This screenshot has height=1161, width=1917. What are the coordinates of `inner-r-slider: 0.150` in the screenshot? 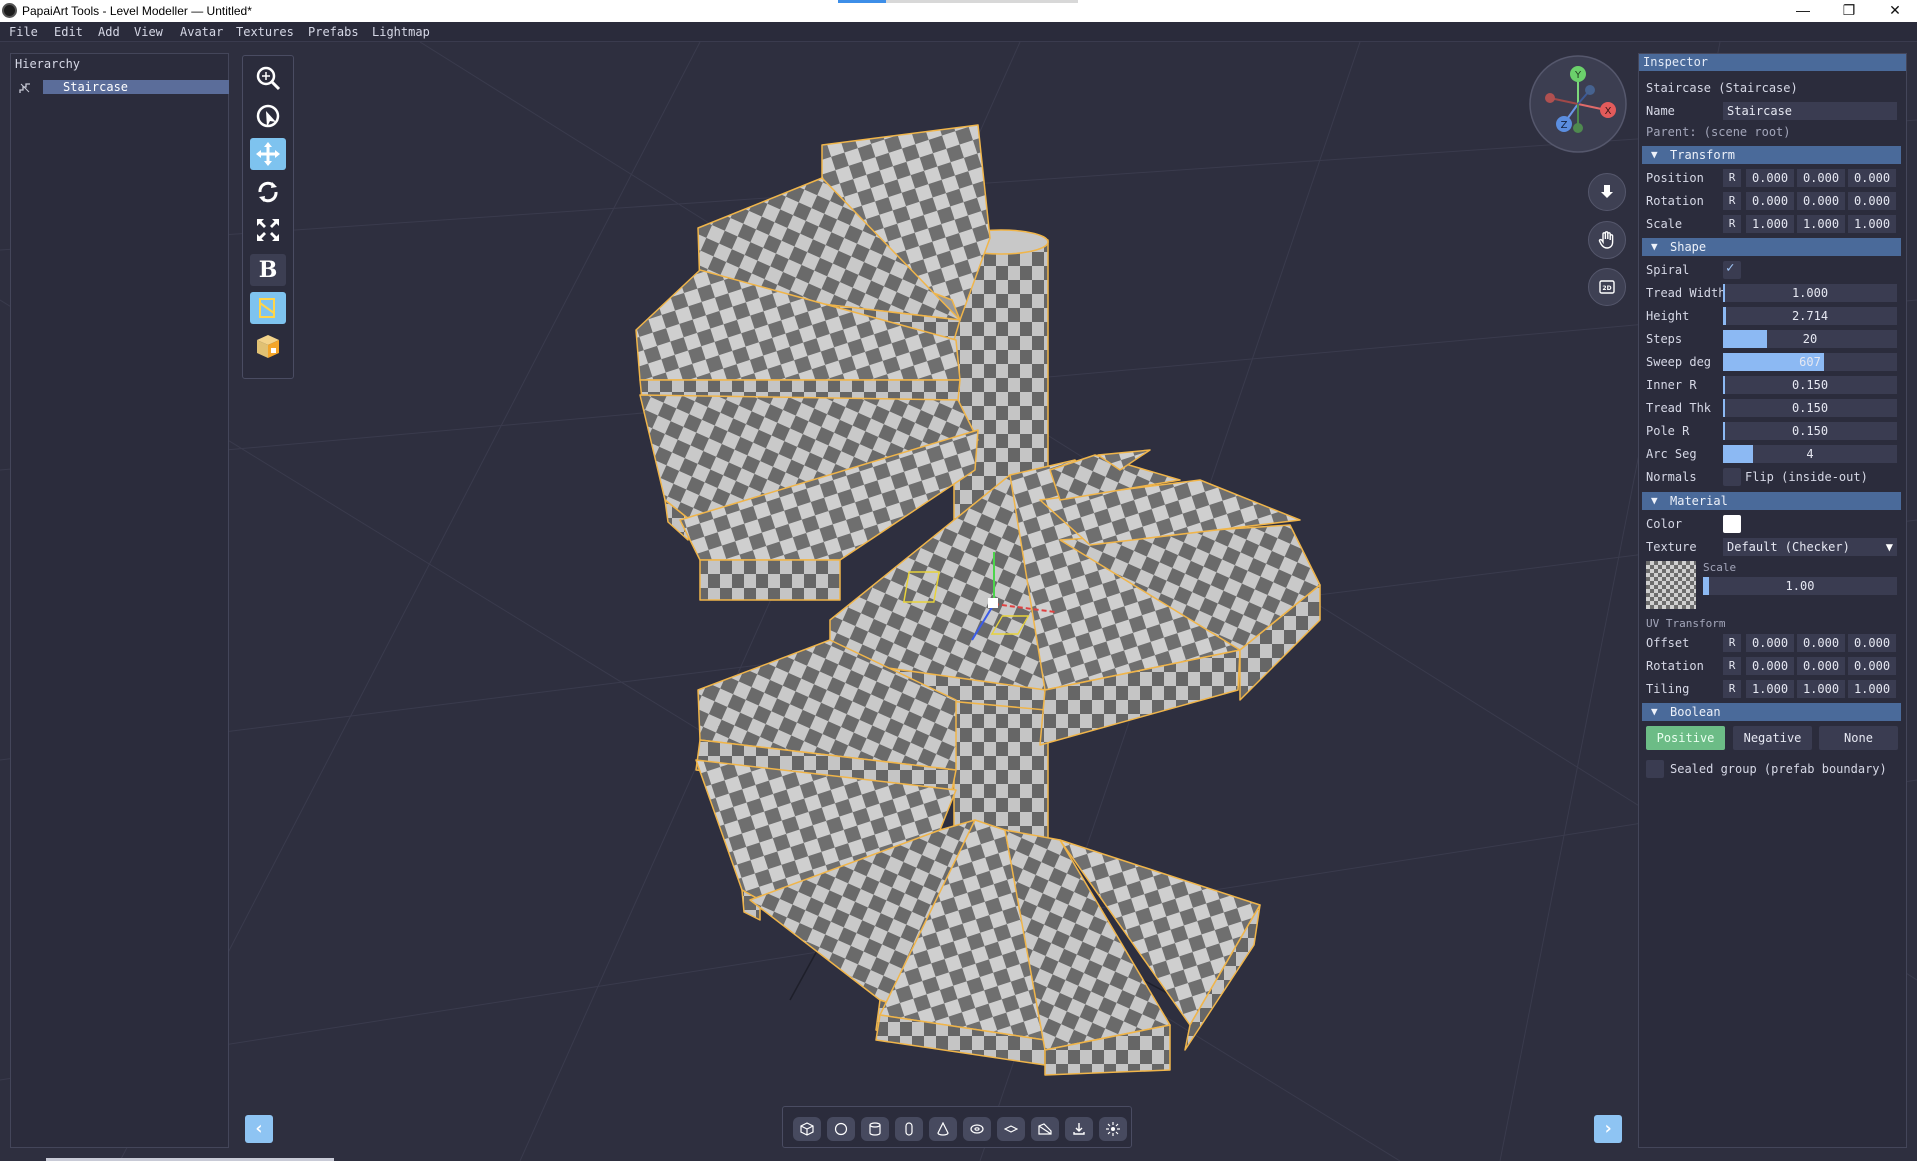 It's located at (1810, 385).